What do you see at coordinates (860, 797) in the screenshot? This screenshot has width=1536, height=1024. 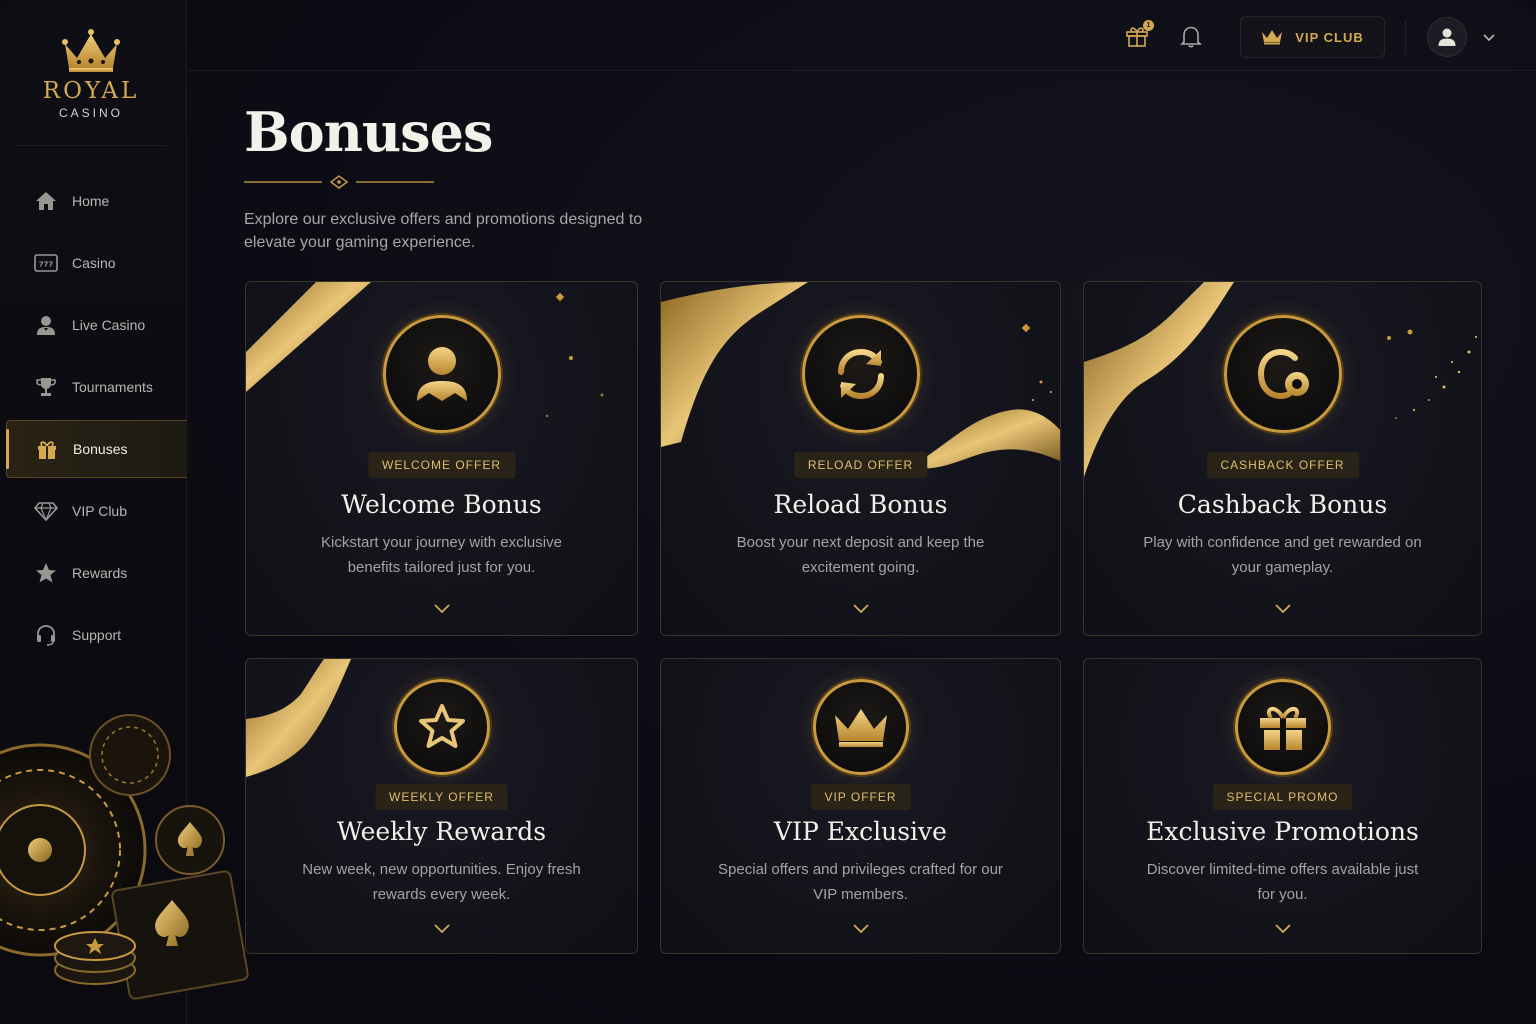 I see `offer-badge: VIP OFFER` at bounding box center [860, 797].